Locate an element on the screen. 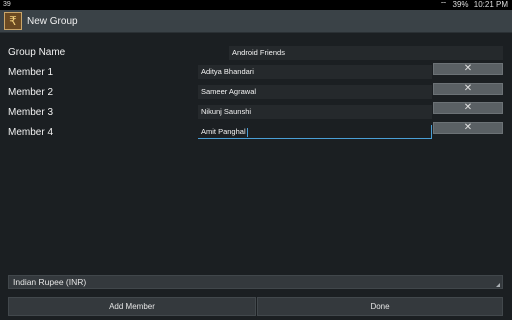 The image size is (512, 320). currency-select: Indian Rupee (INR) is located at coordinates (255, 282).